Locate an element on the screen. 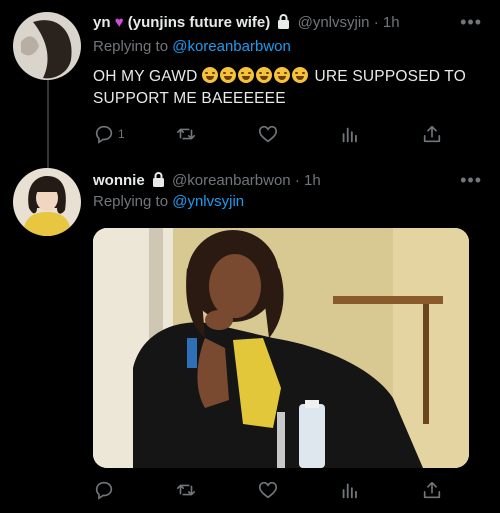 This screenshot has width=500, height=513. handle: @ynlvsyjin is located at coordinates (334, 22).